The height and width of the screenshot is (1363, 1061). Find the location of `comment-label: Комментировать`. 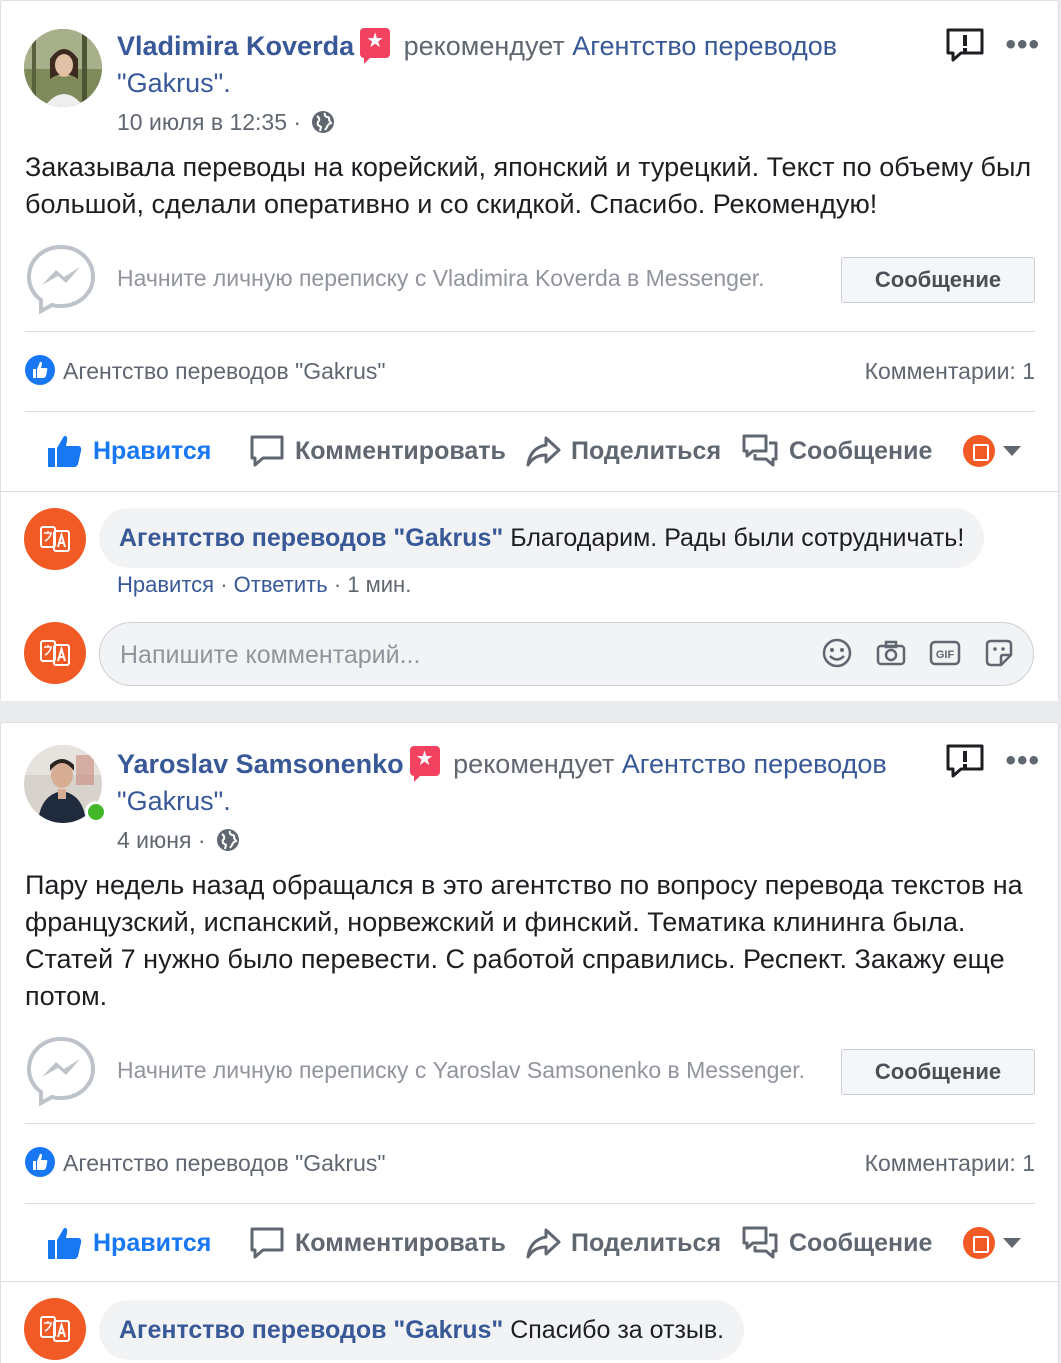

comment-label: Комментировать is located at coordinates (400, 450).